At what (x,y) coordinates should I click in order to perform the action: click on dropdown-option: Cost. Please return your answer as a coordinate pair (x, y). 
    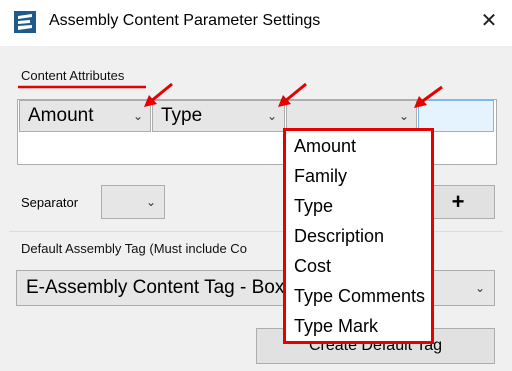
    Looking at the image, I should click on (358, 266).